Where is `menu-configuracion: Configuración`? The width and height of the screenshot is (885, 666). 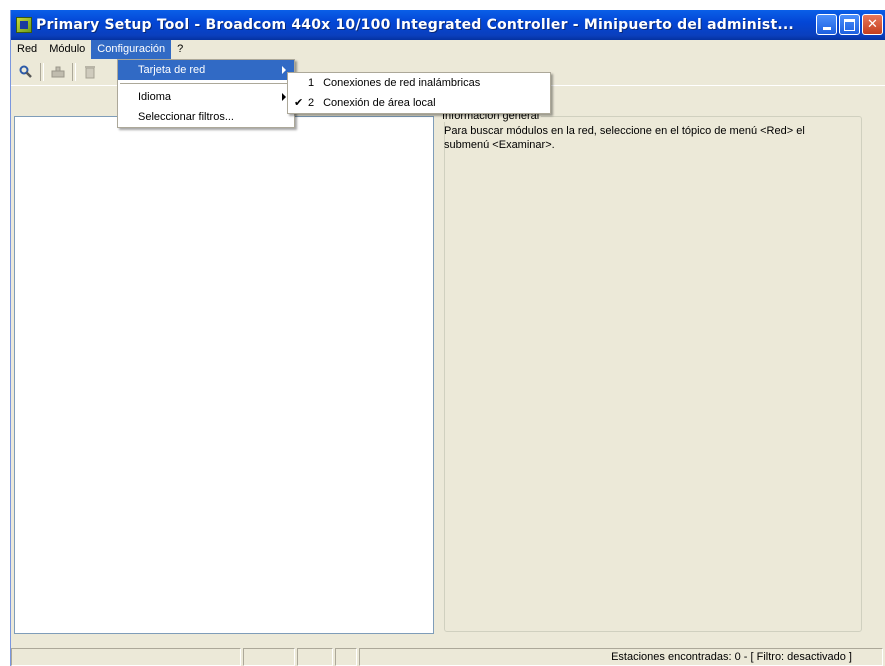 menu-configuracion: Configuración is located at coordinates (131, 49).